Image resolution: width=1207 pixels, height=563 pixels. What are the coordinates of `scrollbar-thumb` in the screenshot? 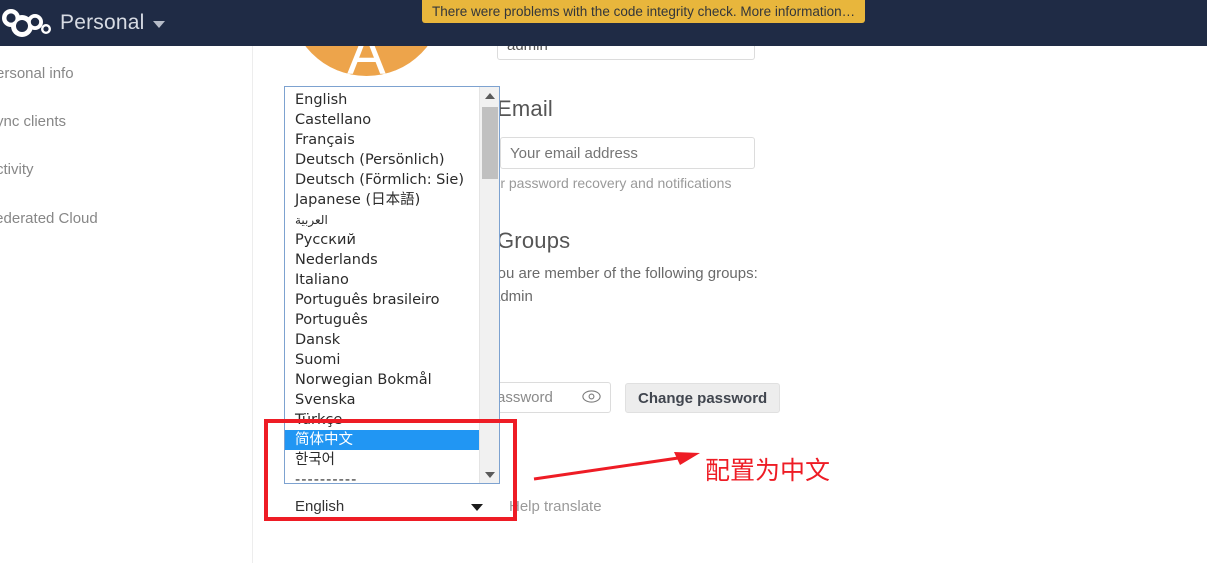 It's located at (490, 143).